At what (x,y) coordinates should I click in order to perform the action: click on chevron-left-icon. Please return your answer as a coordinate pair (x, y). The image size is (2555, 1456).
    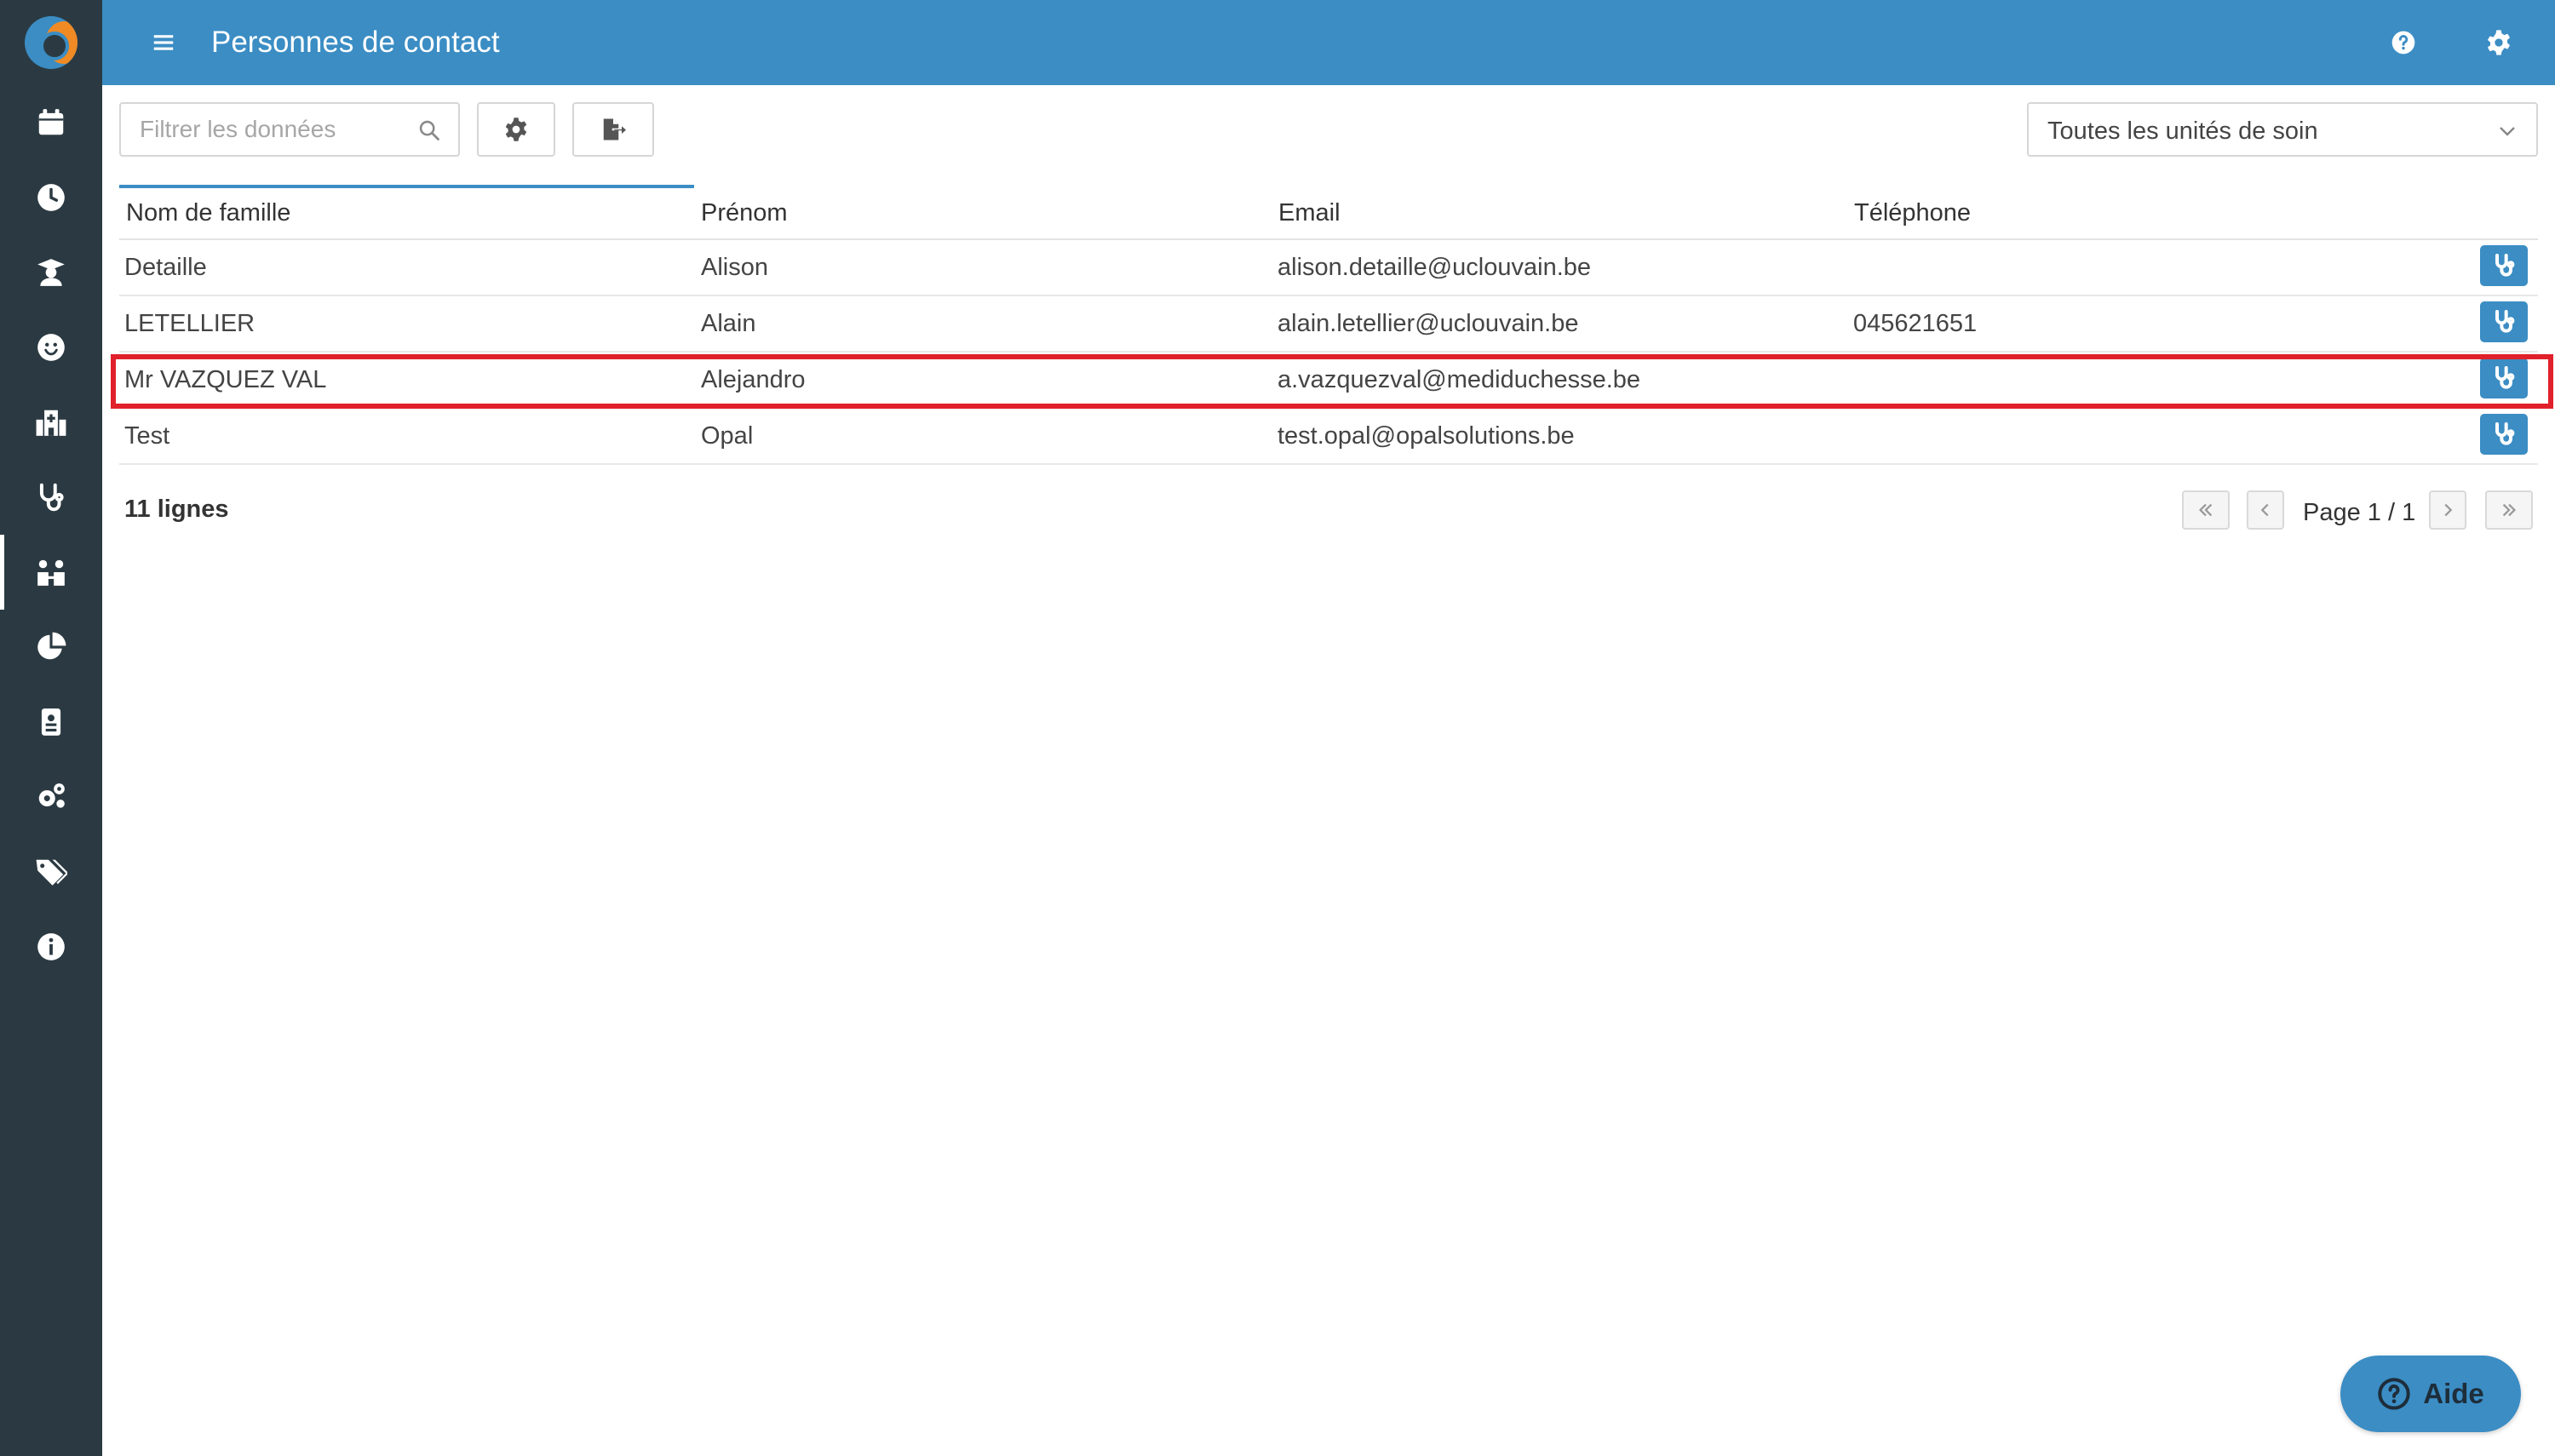
    Looking at the image, I should click on (2264, 510).